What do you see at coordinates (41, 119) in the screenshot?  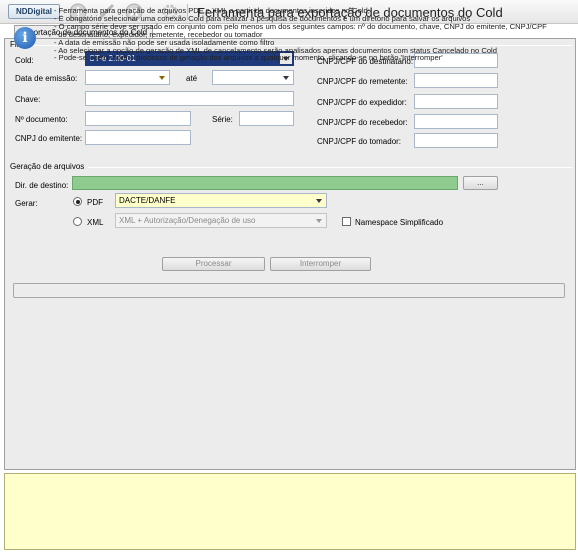 I see `num-documento-label: Nº documento:` at bounding box center [41, 119].